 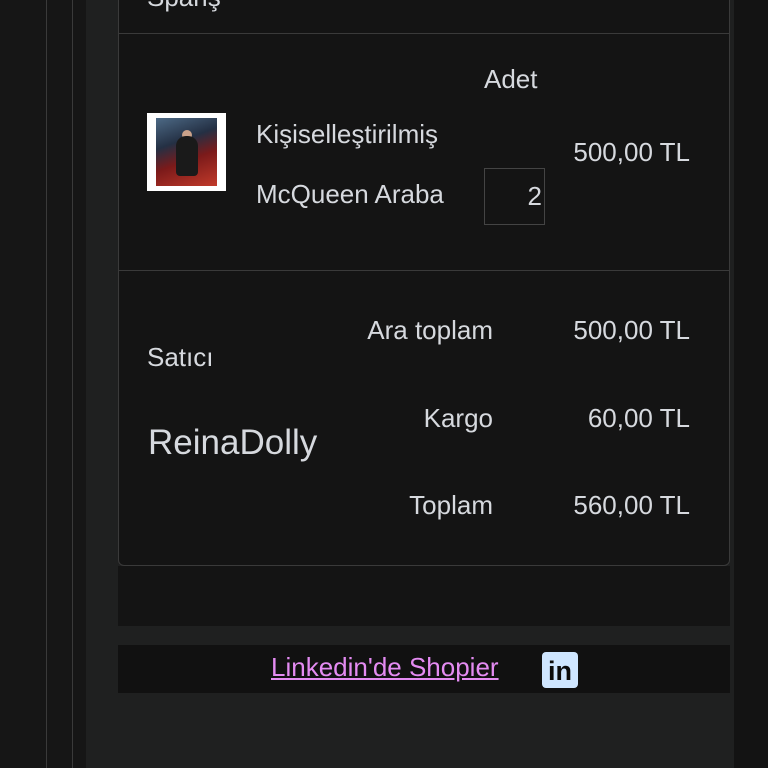 What do you see at coordinates (350, 194) in the screenshot?
I see `product-name-line2: McQueen Araba` at bounding box center [350, 194].